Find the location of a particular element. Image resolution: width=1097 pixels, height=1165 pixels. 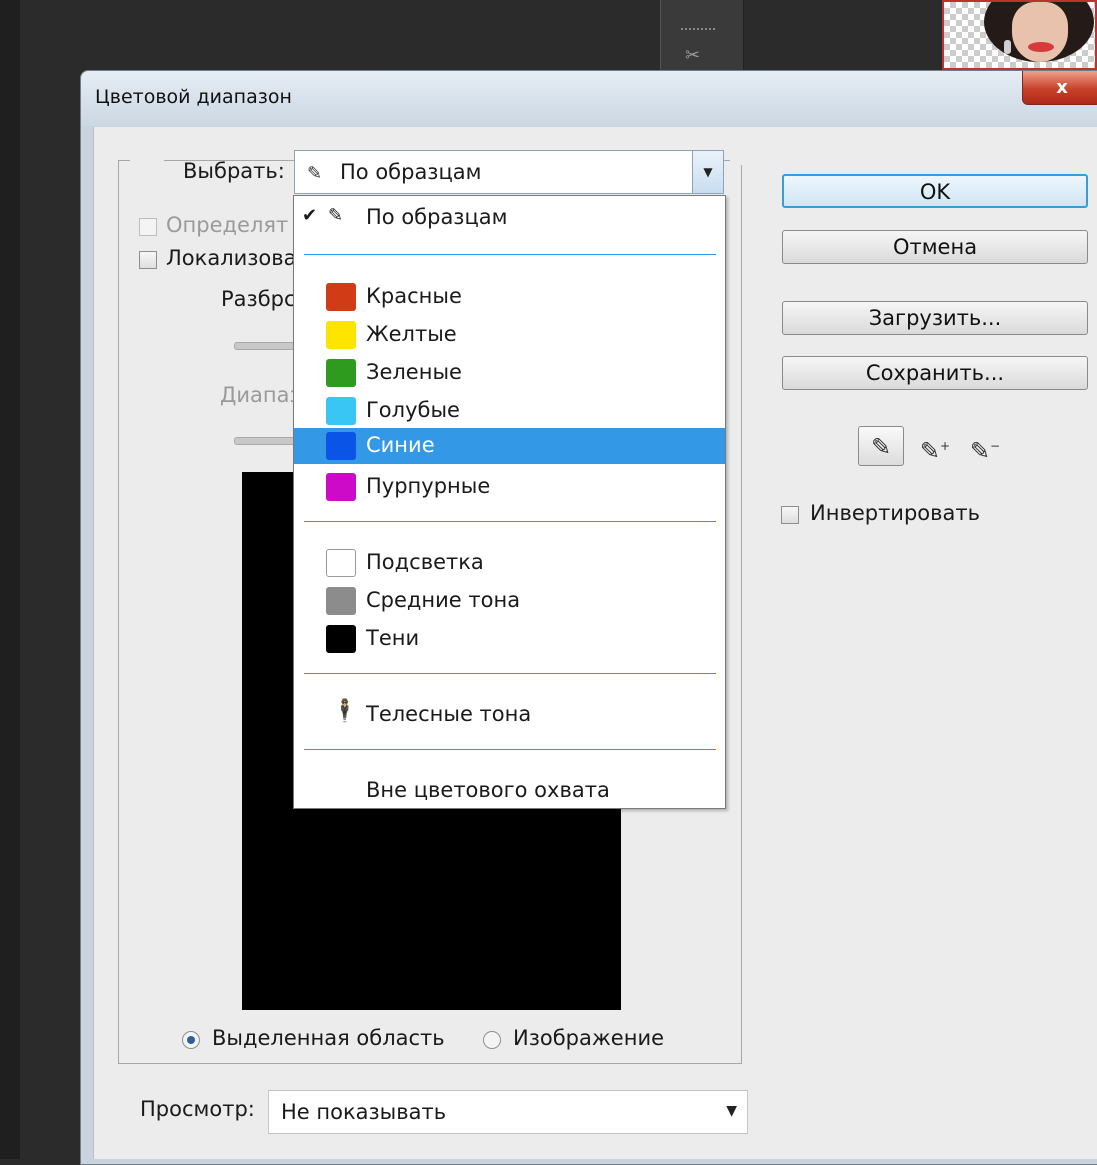

select-value: По образцам is located at coordinates (411, 172).